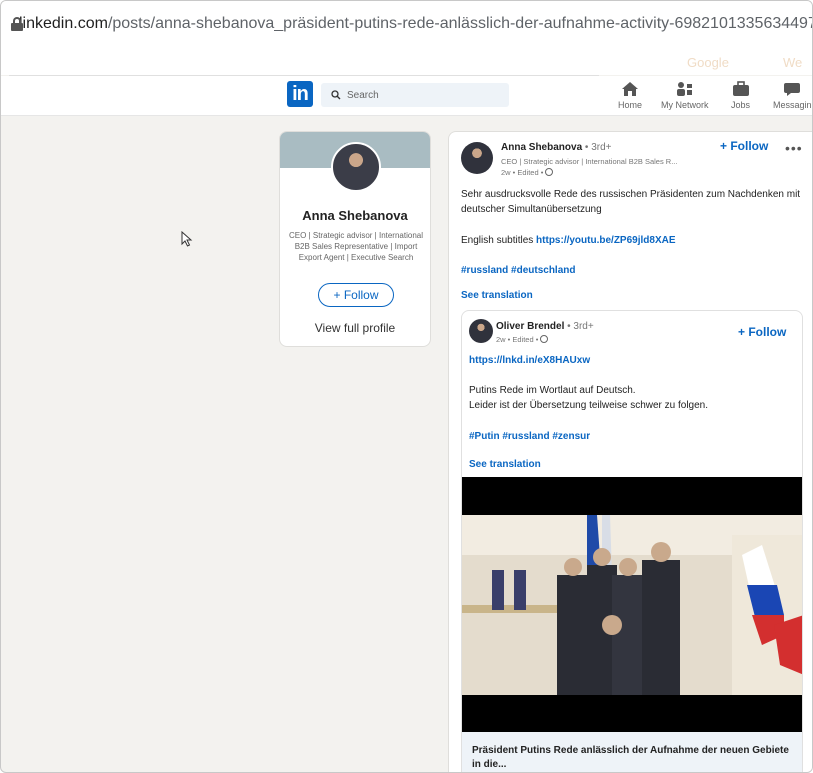  Describe the element at coordinates (708, 62) in the screenshot. I see `bookmark-google: Google` at that location.